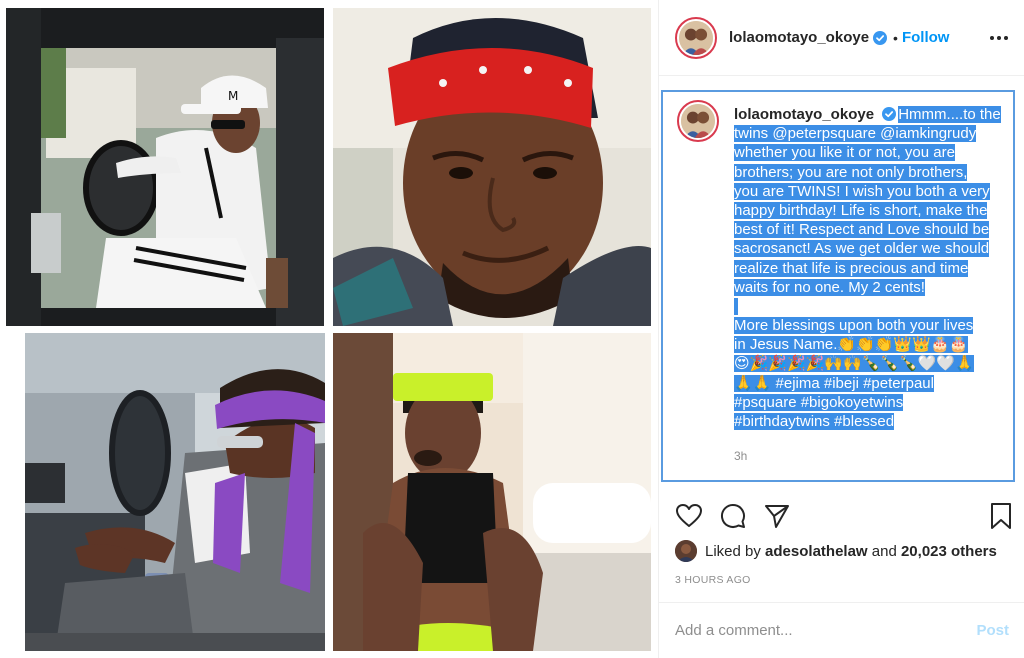  Describe the element at coordinates (804, 114) in the screenshot. I see `caption-username: lolaomotayo_okoye` at that location.